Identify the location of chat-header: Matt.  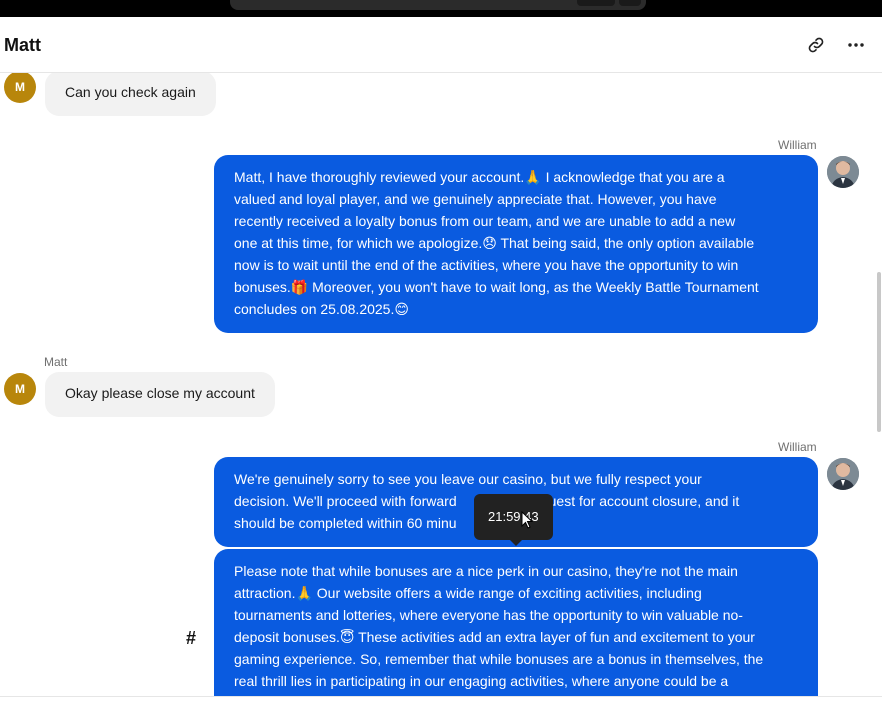
(441, 45).